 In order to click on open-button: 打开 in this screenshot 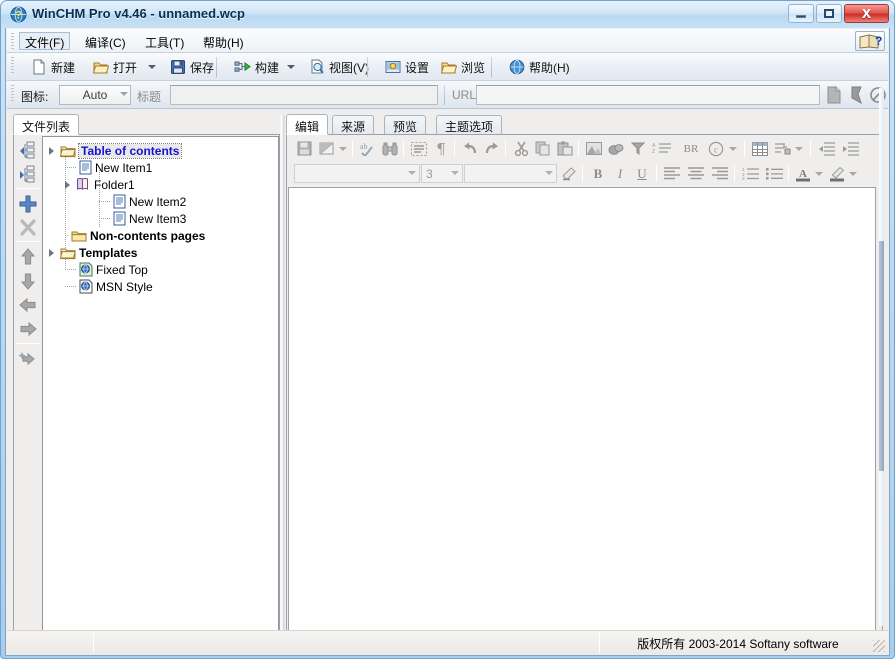, I will do `click(115, 67)`.